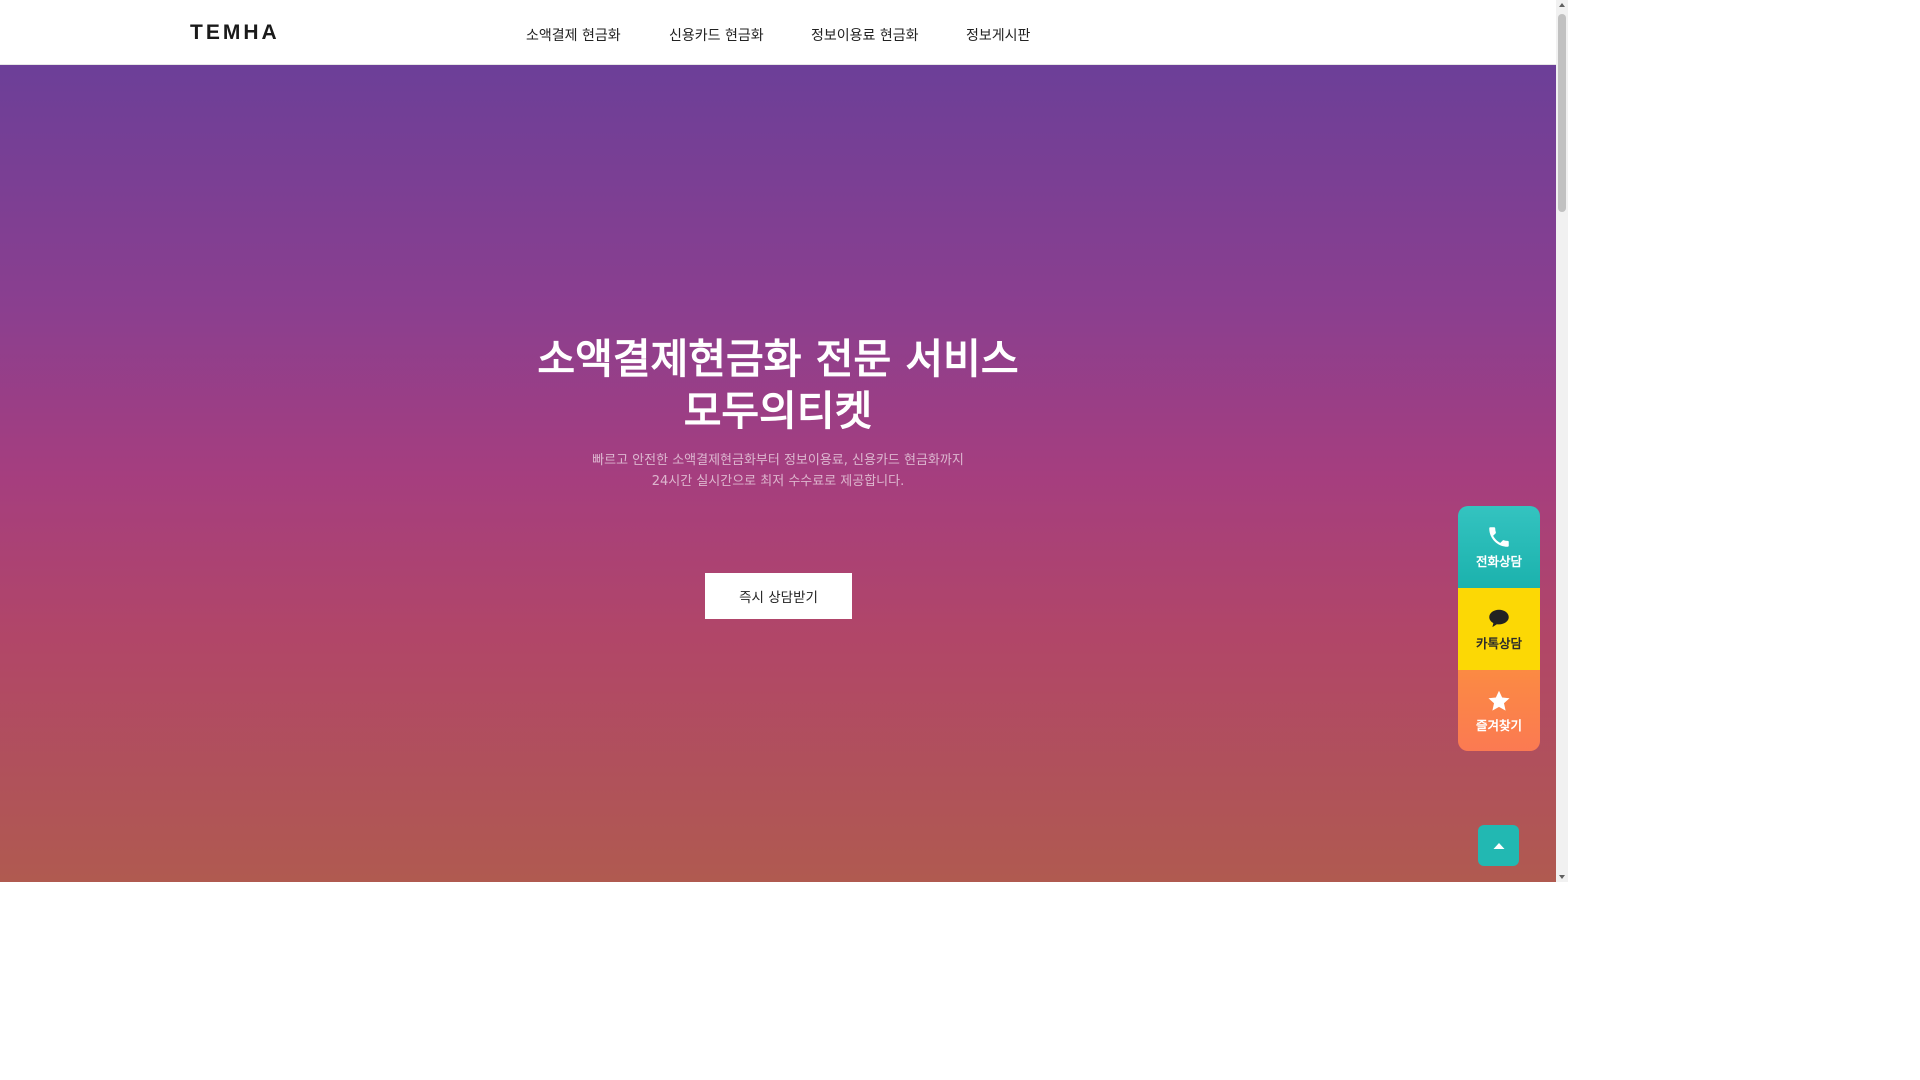 This screenshot has width=1920, height=1080. Describe the element at coordinates (998, 35) in the screenshot. I see `nav-item-board: 정보게시판` at that location.